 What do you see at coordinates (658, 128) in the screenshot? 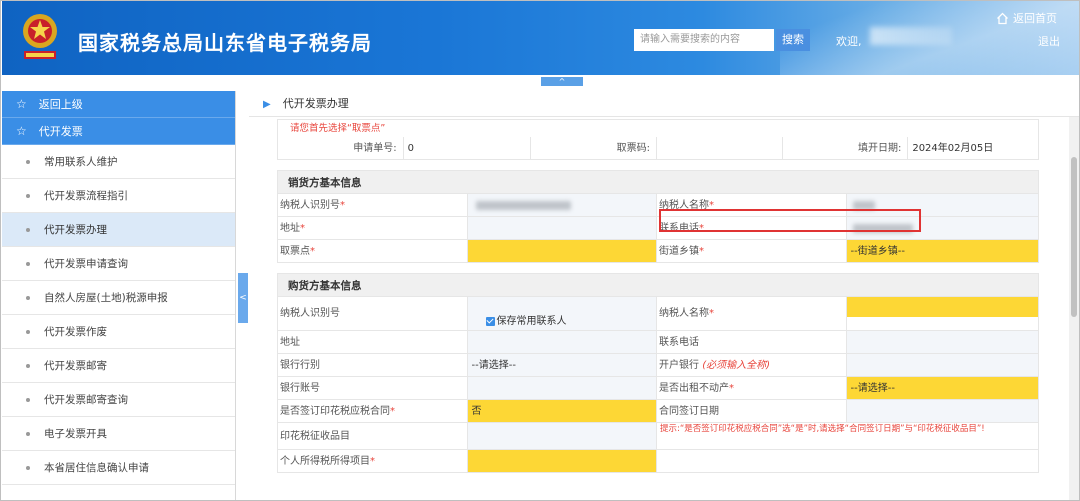
I see `notice-text: 请您首先选择“取票点”` at bounding box center [658, 128].